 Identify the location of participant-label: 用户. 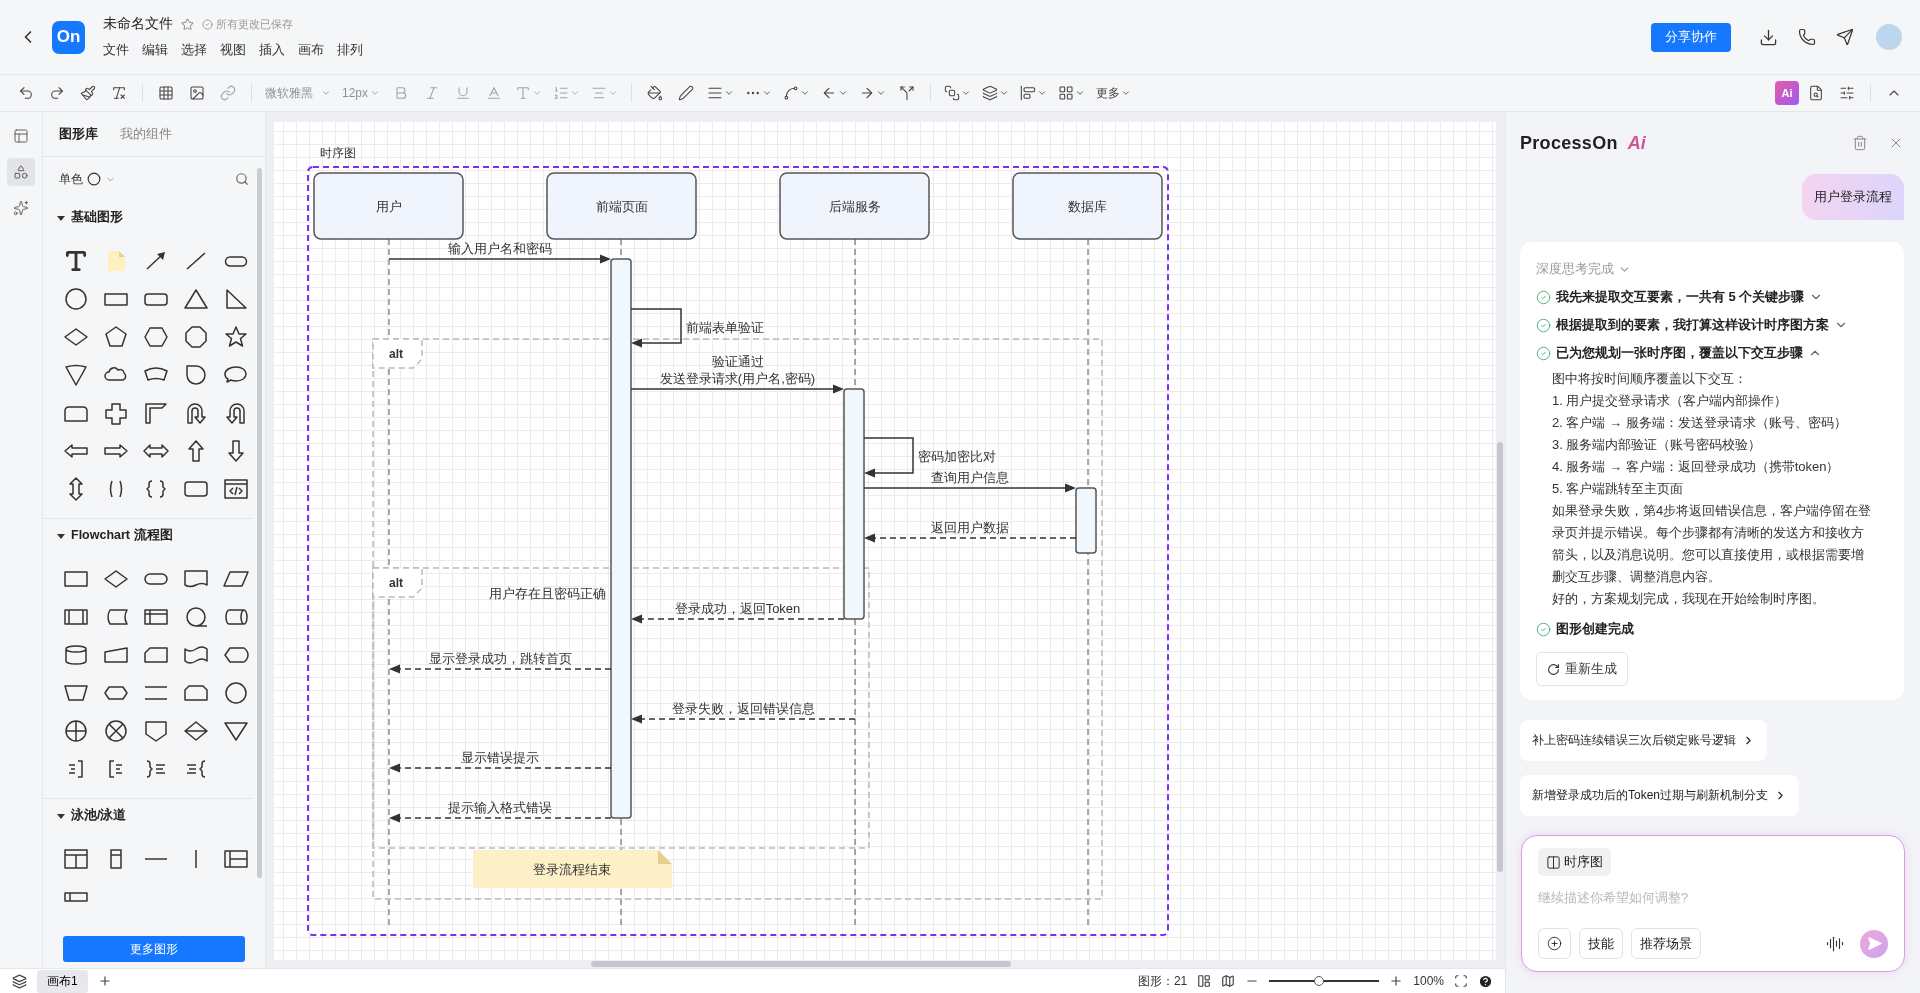
(388, 206).